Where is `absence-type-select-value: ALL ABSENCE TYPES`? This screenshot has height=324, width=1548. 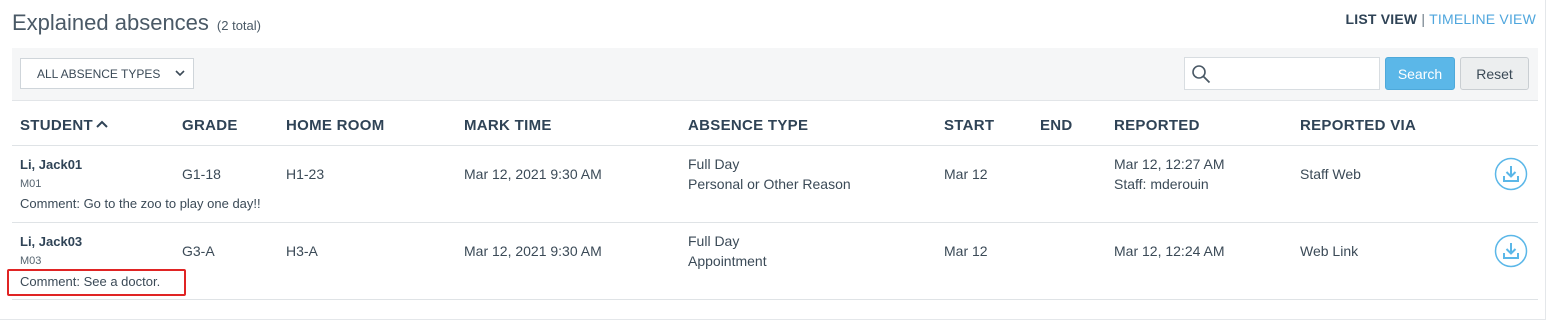
absence-type-select-value: ALL ABSENCE TYPES is located at coordinates (99, 73).